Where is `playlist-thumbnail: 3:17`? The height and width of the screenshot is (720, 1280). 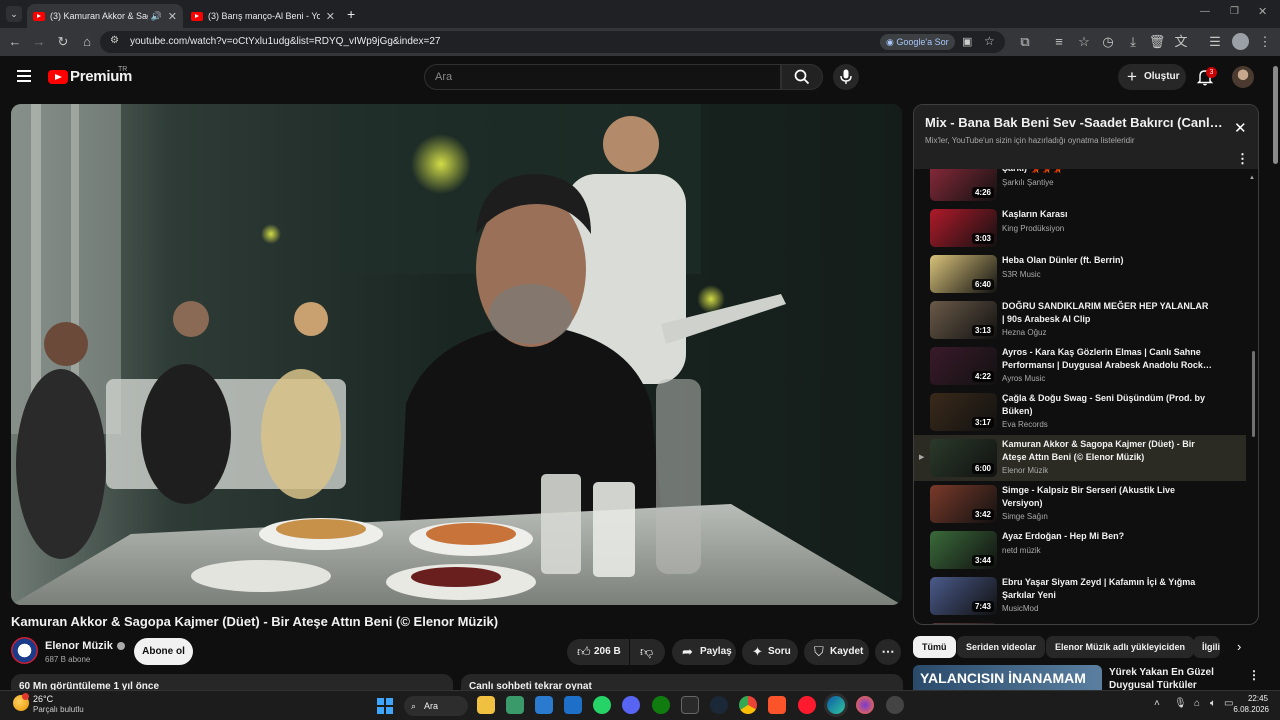
playlist-thumbnail: 3:17 is located at coordinates (963, 412).